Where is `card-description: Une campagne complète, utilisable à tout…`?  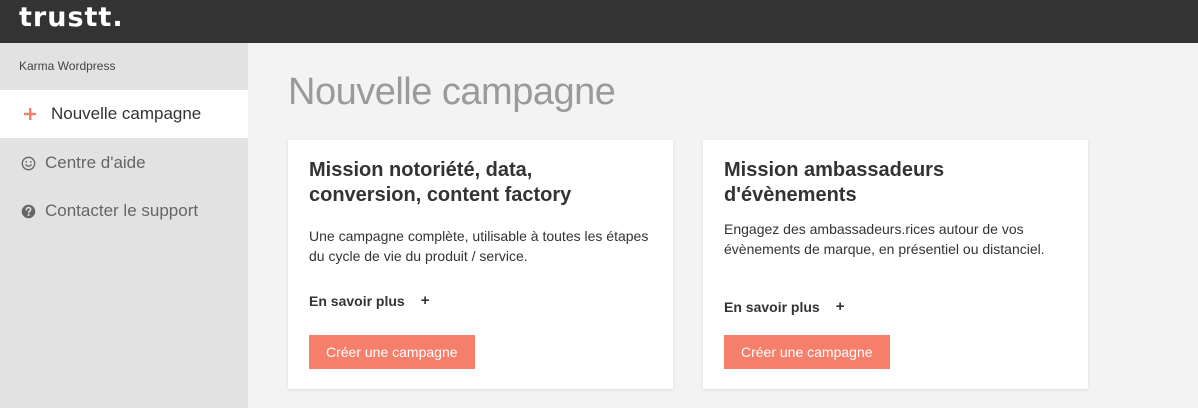 card-description: Une campagne complète, utilisable à tout… is located at coordinates (479, 246).